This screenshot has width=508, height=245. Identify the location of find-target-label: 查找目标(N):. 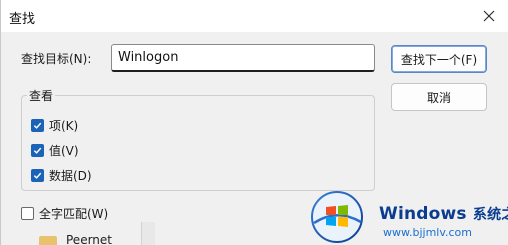
(56, 59).